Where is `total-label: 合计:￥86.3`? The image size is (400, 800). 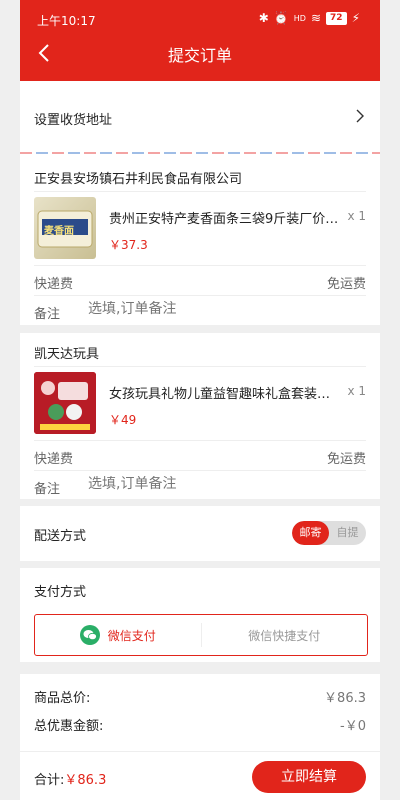 total-label: 合计:￥86.3 is located at coordinates (70, 778).